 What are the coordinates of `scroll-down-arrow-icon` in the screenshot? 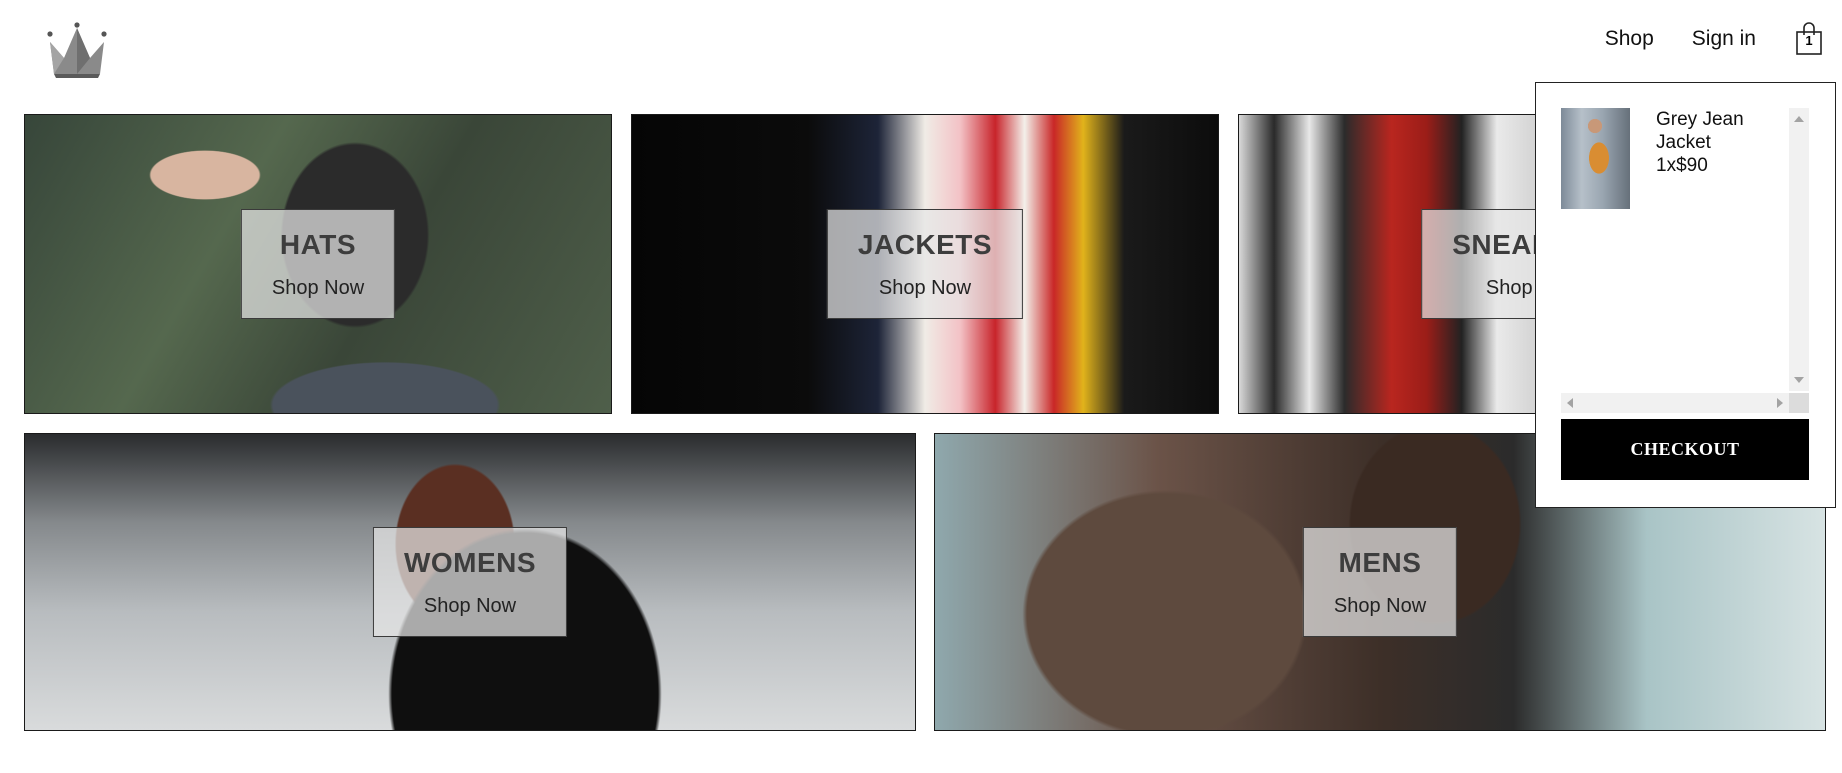 It's located at (1799, 380).